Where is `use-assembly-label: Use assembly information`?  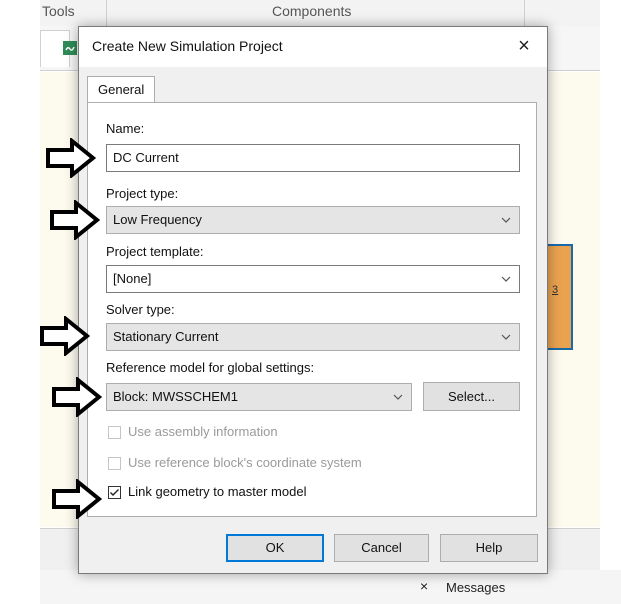 use-assembly-label: Use assembly information is located at coordinates (203, 431).